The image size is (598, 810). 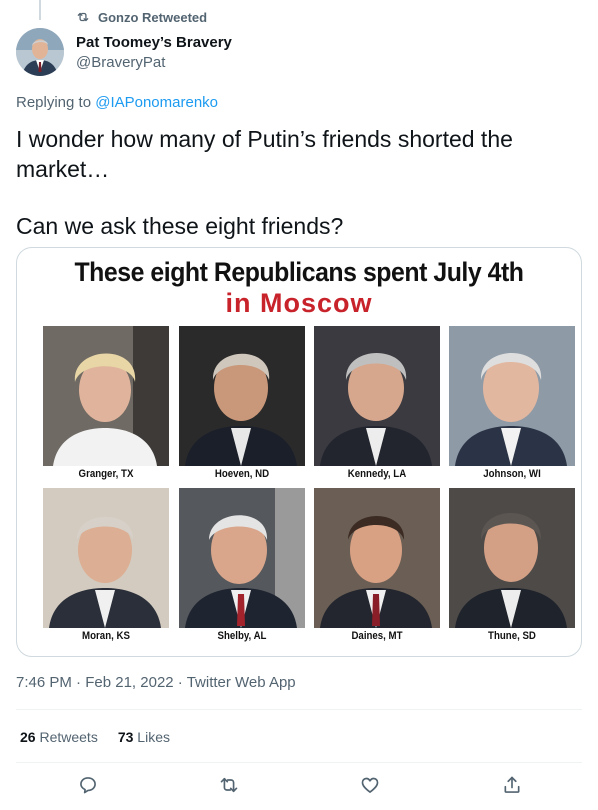 I want to click on tweet-meta: 7:46 PM · Feb 21, 2022 · Twitter Web App, so click(x=156, y=682).